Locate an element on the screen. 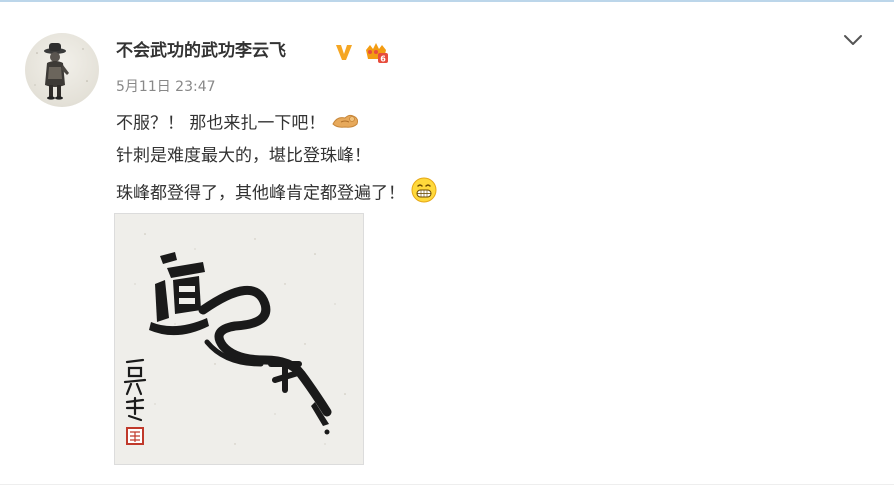 Image resolution: width=894 pixels, height=489 pixels. post-text: 针刺是难度最大的，堪比登珠峰！ is located at coordinates (243, 156).